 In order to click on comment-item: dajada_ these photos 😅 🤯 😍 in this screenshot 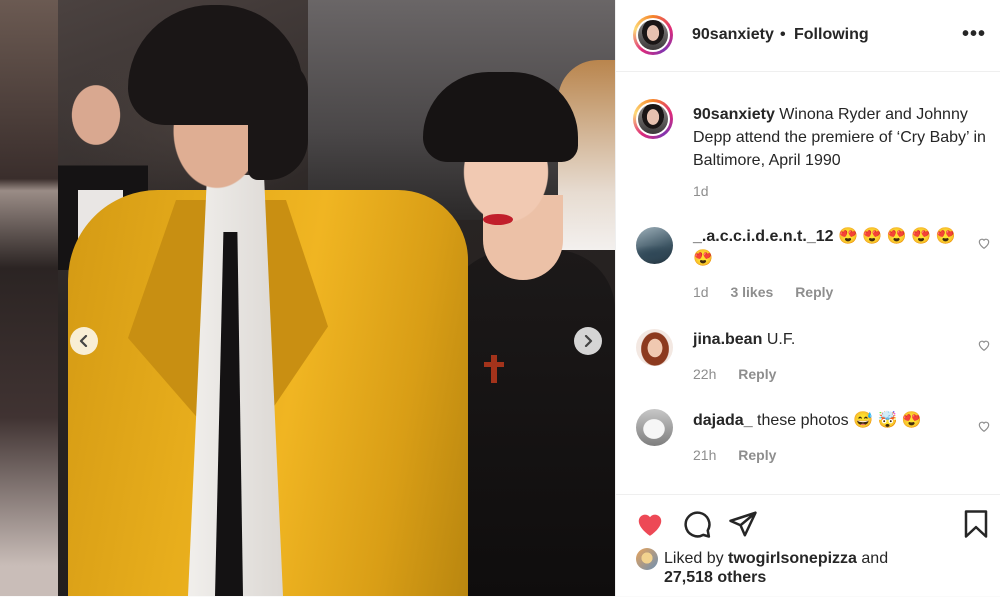, I will do `click(828, 421)`.